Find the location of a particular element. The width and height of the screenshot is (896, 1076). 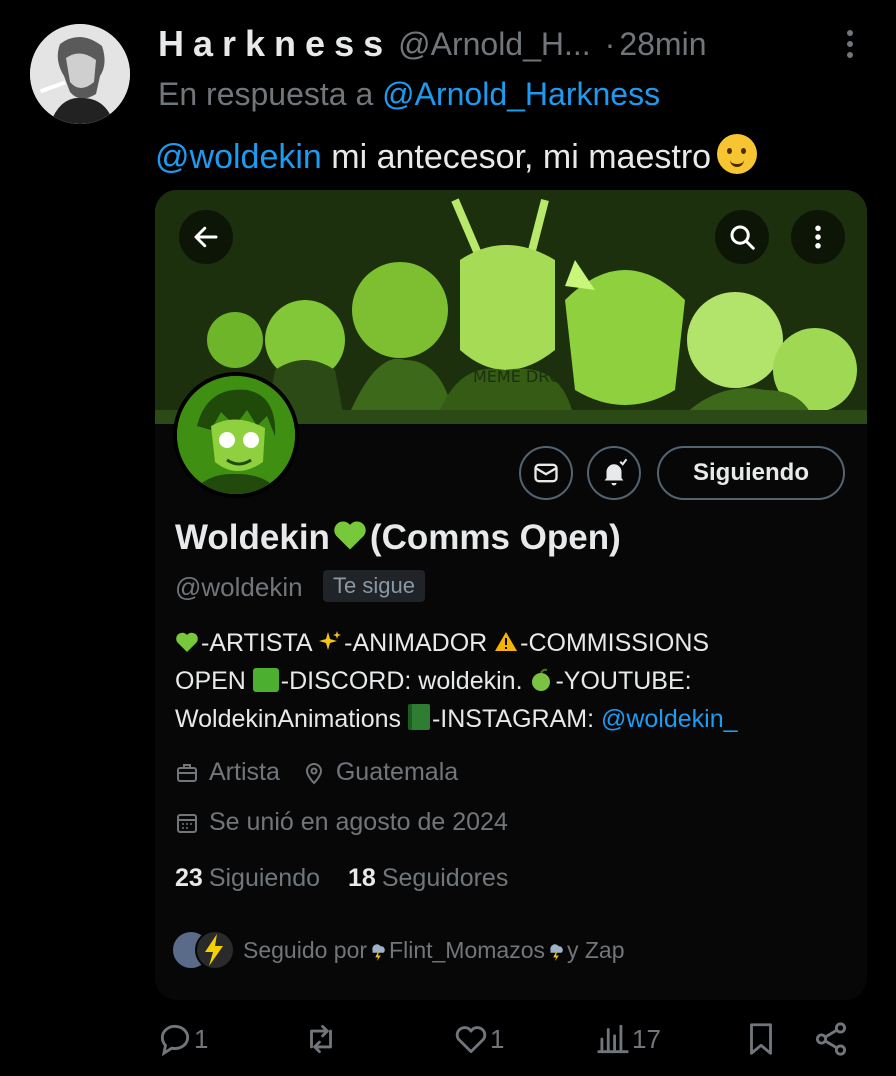

briefcase-icon is located at coordinates (187, 772).